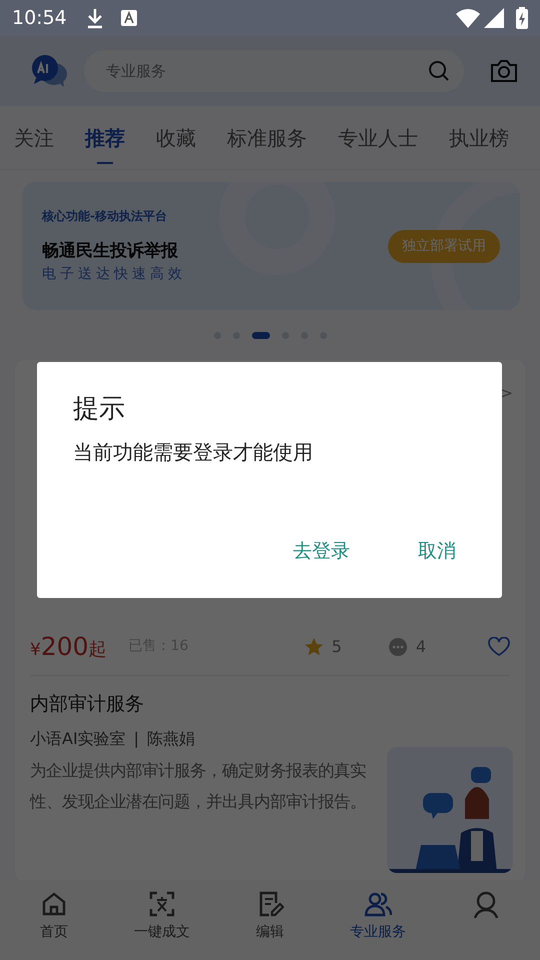 Image resolution: width=540 pixels, height=960 pixels. Describe the element at coordinates (494, 18) in the screenshot. I see `signal-icon` at that location.